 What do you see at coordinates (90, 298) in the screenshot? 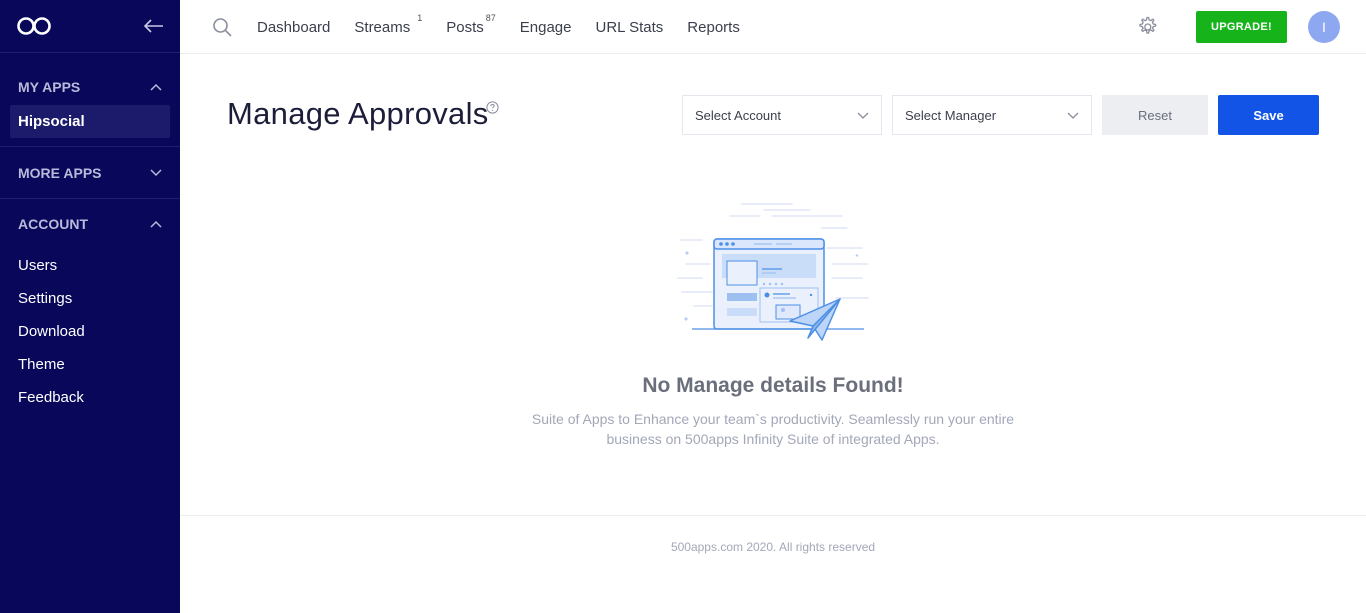
I see `sidebar-item-settings: Settings` at bounding box center [90, 298].